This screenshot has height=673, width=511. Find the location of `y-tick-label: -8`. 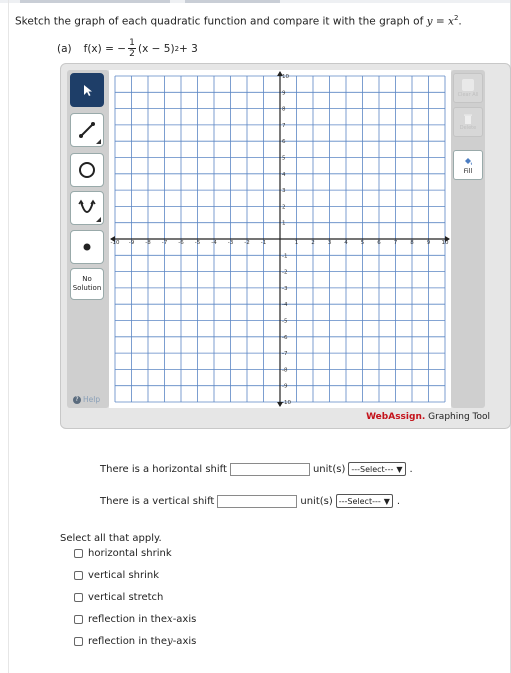

y-tick-label: -8 is located at coordinates (285, 370).